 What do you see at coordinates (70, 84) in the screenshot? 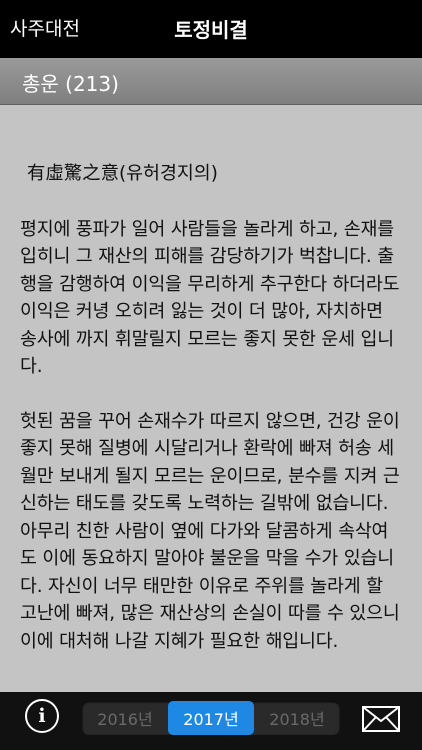
I see `section-title: 총운 (213)` at bounding box center [70, 84].